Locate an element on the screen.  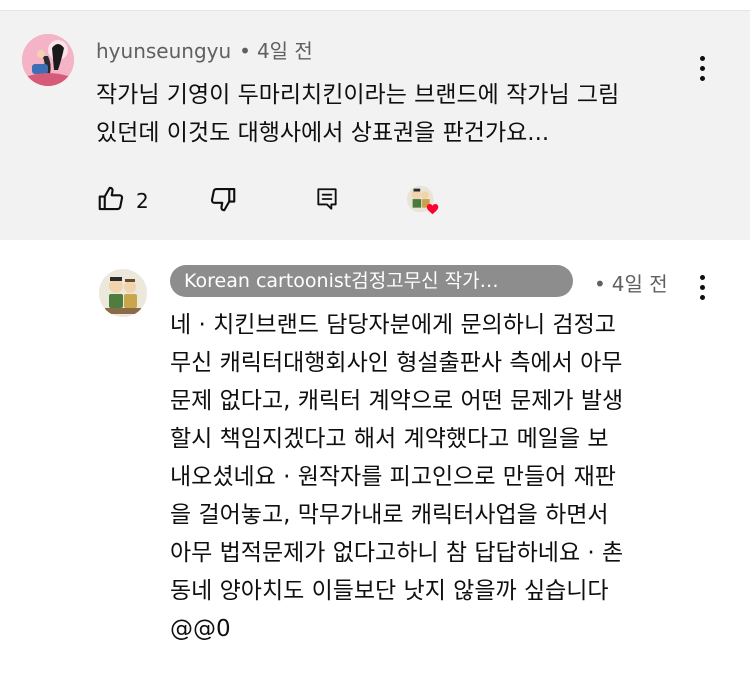
reply-time: 4일 전 is located at coordinates (640, 284).